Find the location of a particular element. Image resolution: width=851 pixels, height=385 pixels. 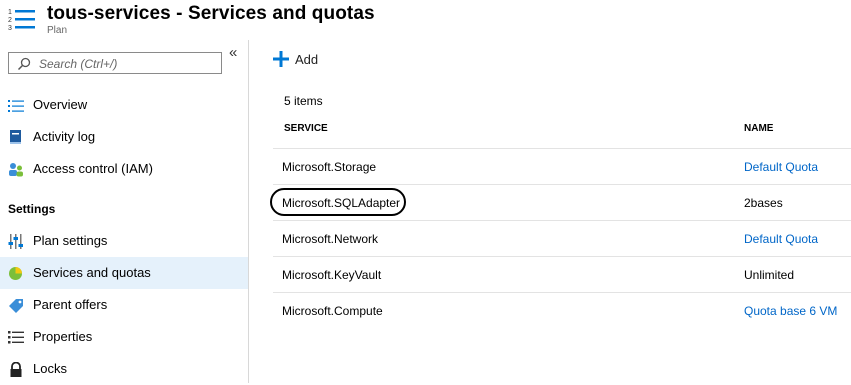

search-input is located at coordinates (129, 64).